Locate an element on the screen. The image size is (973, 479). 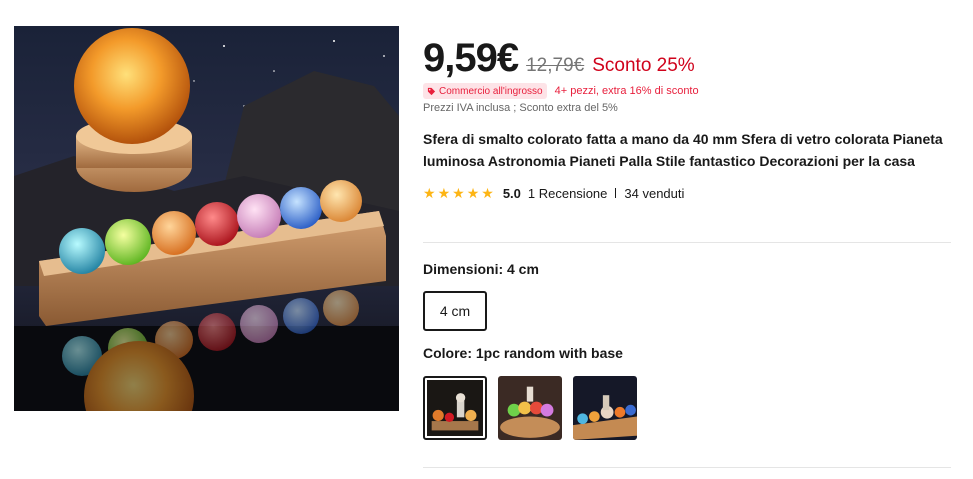
divider is located at coordinates (616, 193).